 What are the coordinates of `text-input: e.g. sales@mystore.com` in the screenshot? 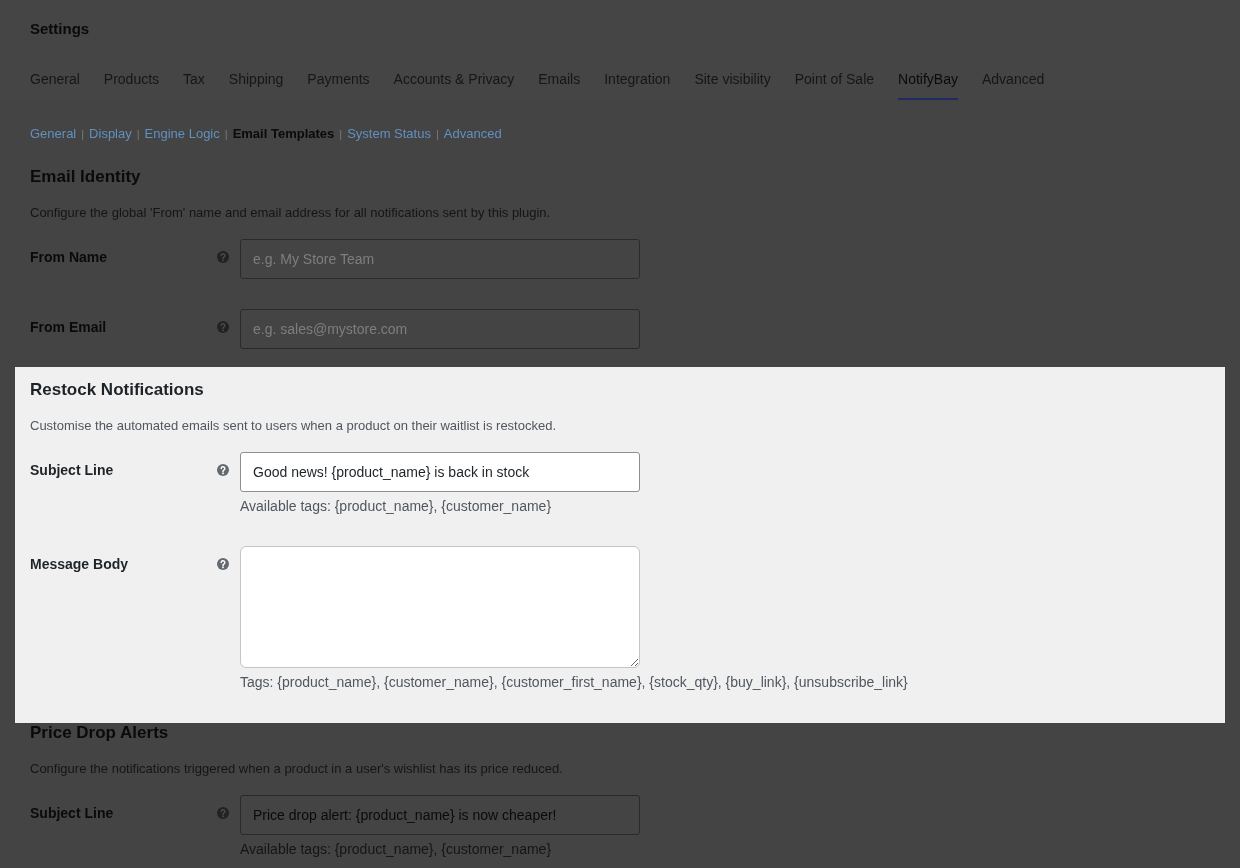 It's located at (440, 329).